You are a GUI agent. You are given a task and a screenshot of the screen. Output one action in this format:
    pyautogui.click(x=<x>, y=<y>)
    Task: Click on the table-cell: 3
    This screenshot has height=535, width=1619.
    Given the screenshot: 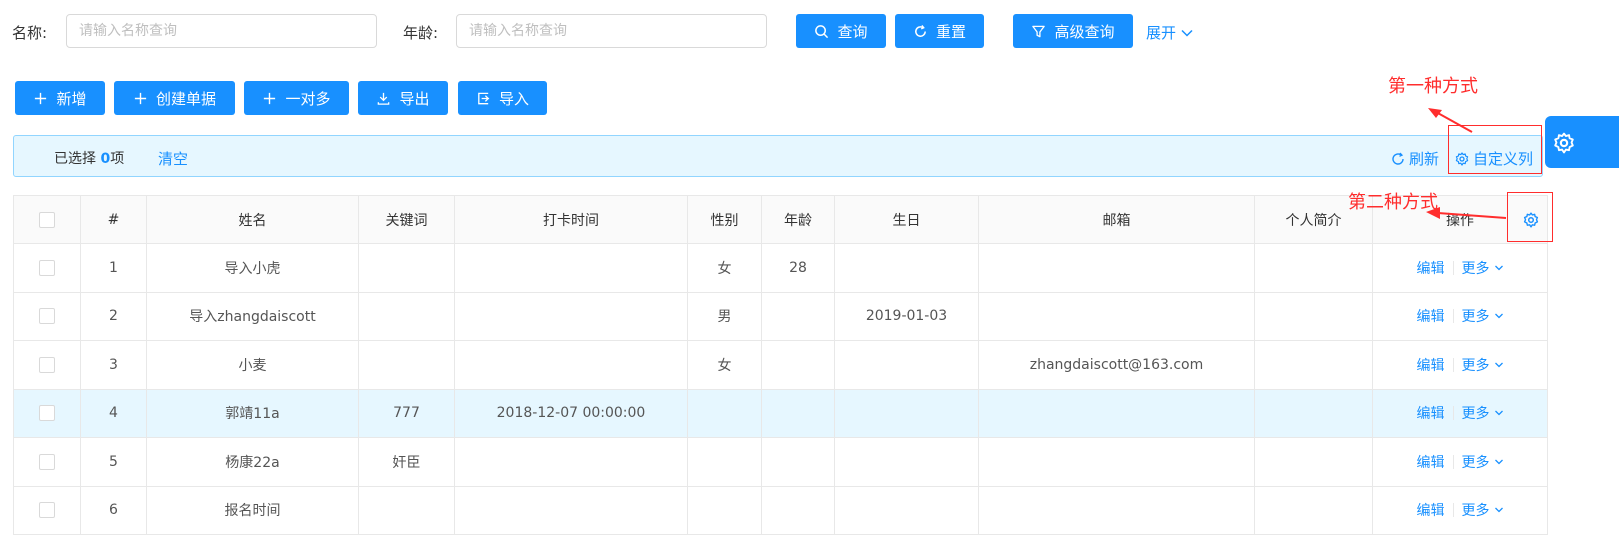 What is the action you would take?
    pyautogui.click(x=113, y=365)
    